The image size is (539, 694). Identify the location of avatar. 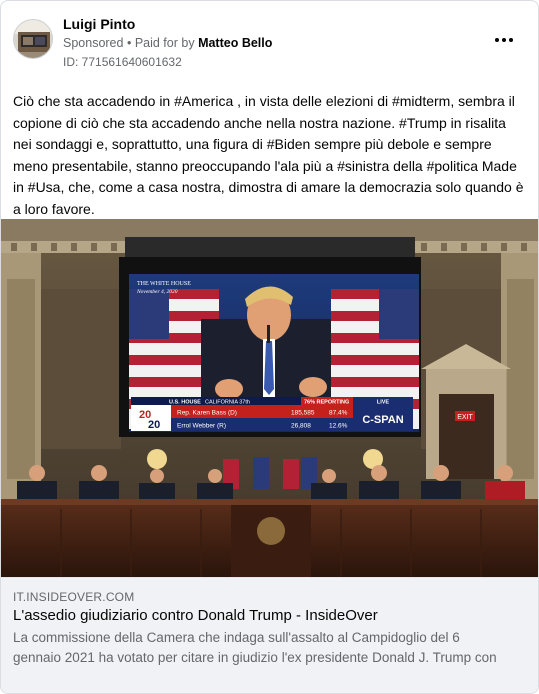
(33, 39).